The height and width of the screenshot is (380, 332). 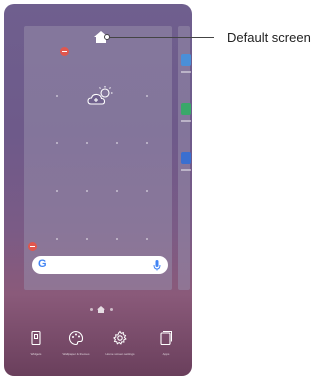 I want to click on gear-icon, so click(x=120, y=337).